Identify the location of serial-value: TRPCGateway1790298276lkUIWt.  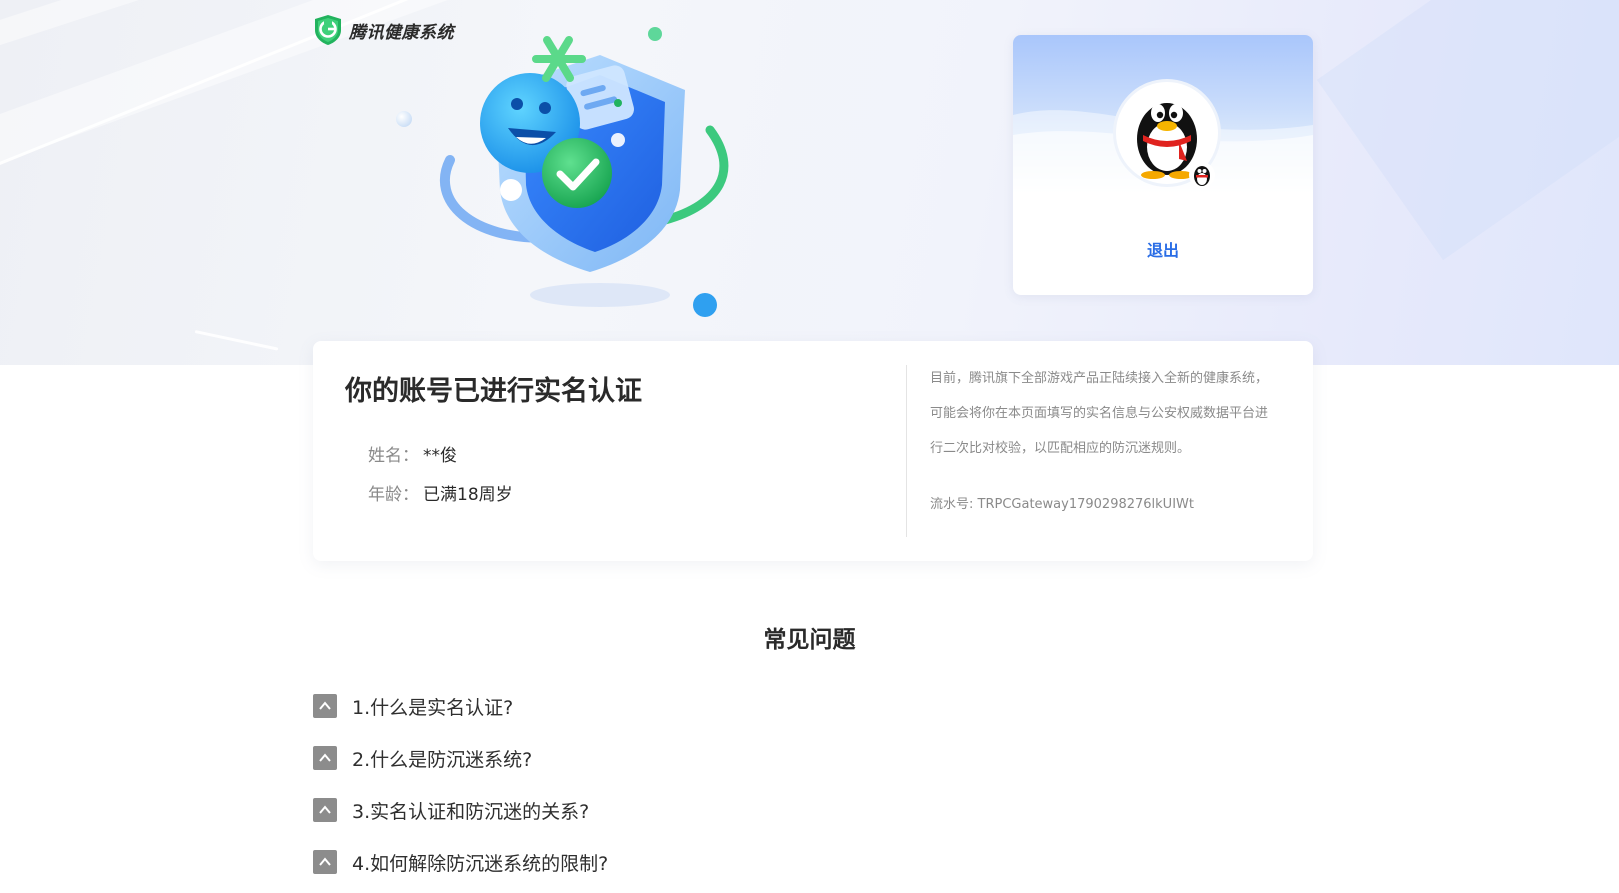
(1085, 504).